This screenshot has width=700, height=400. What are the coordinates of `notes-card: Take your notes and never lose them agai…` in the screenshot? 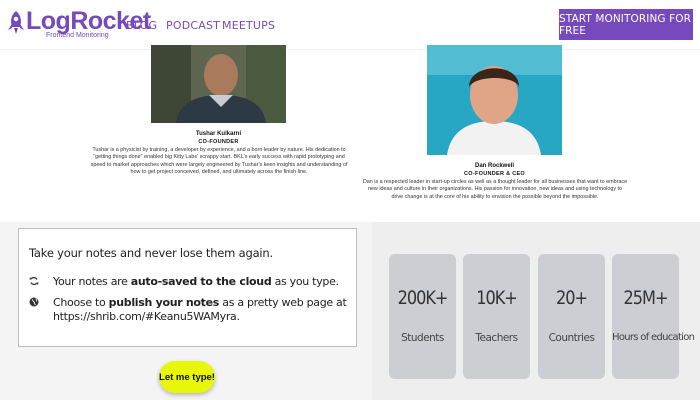 It's located at (187, 287).